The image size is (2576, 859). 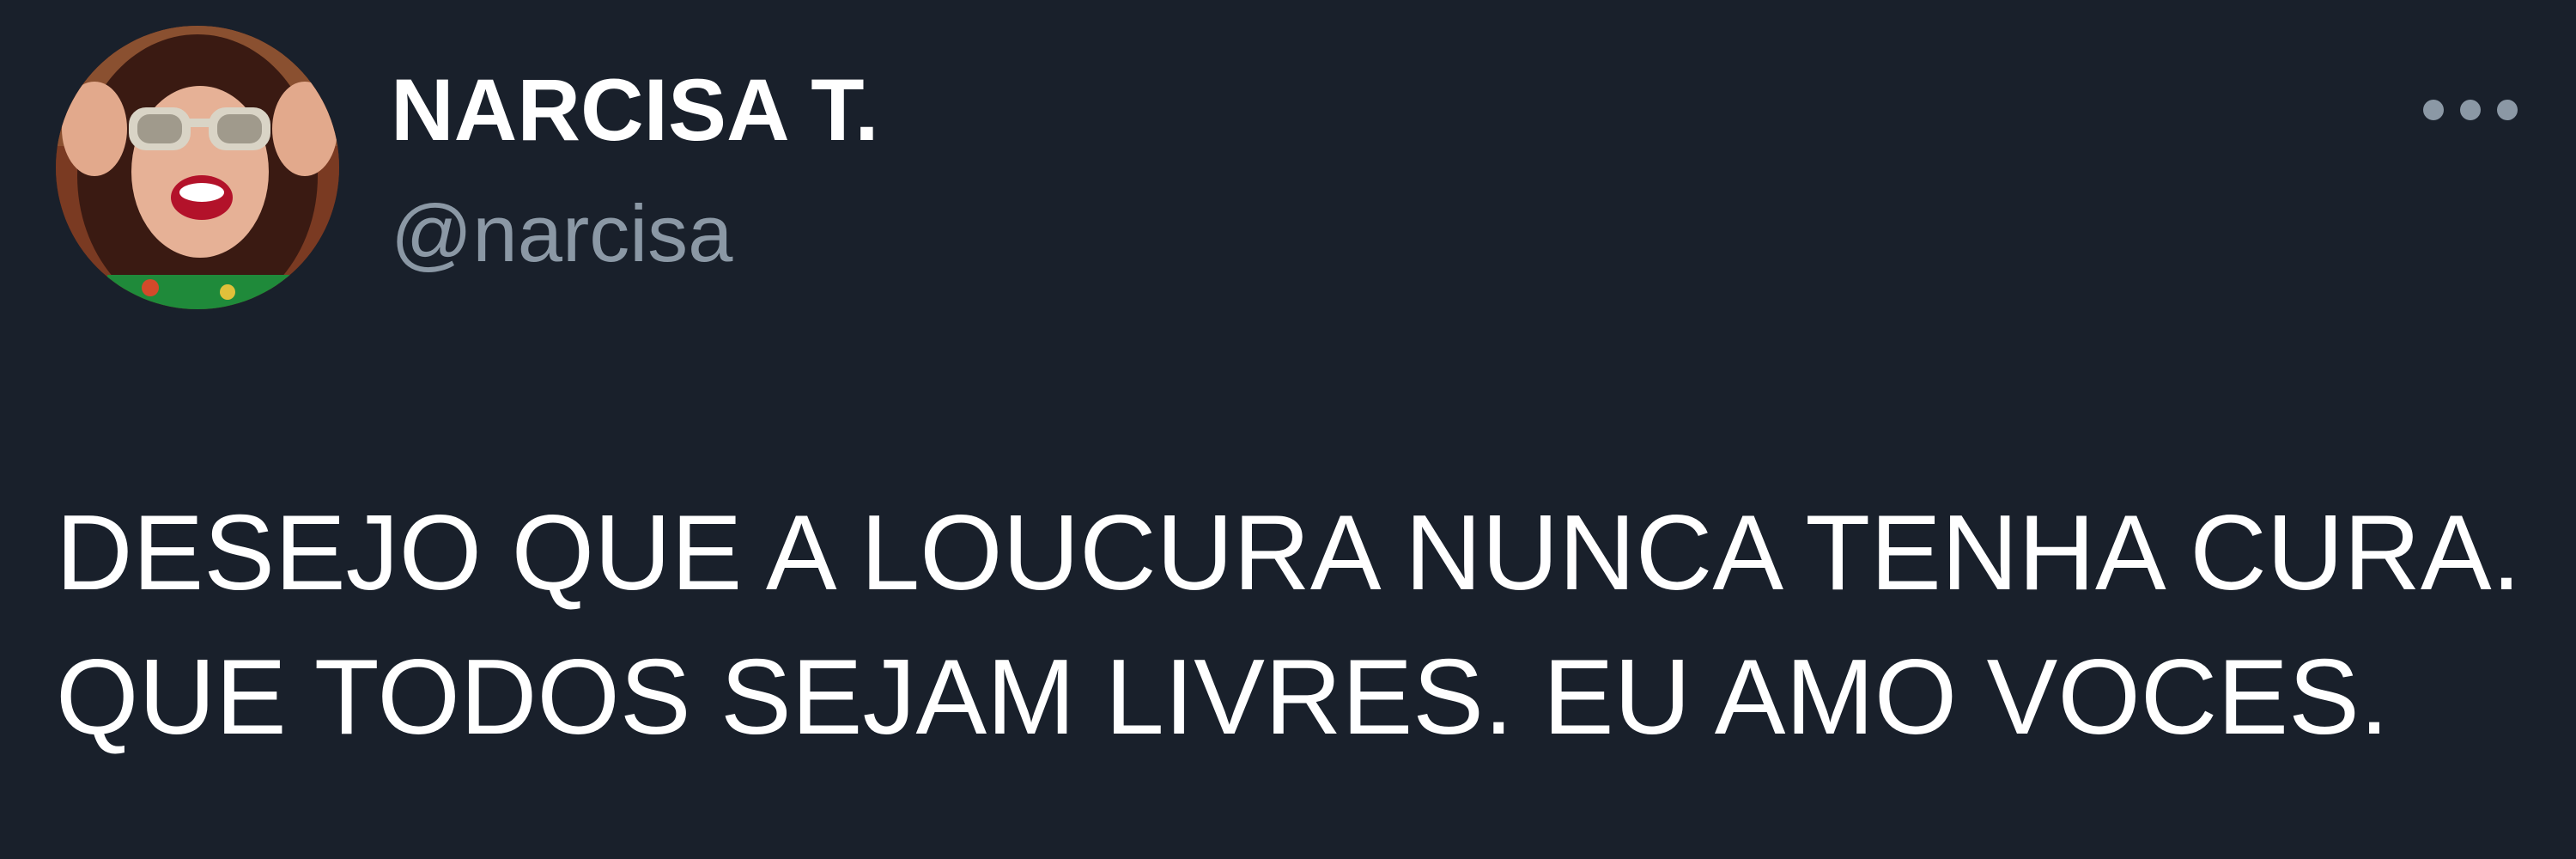 What do you see at coordinates (635, 109) in the screenshot?
I see `author-display-name: NARCISA T.` at bounding box center [635, 109].